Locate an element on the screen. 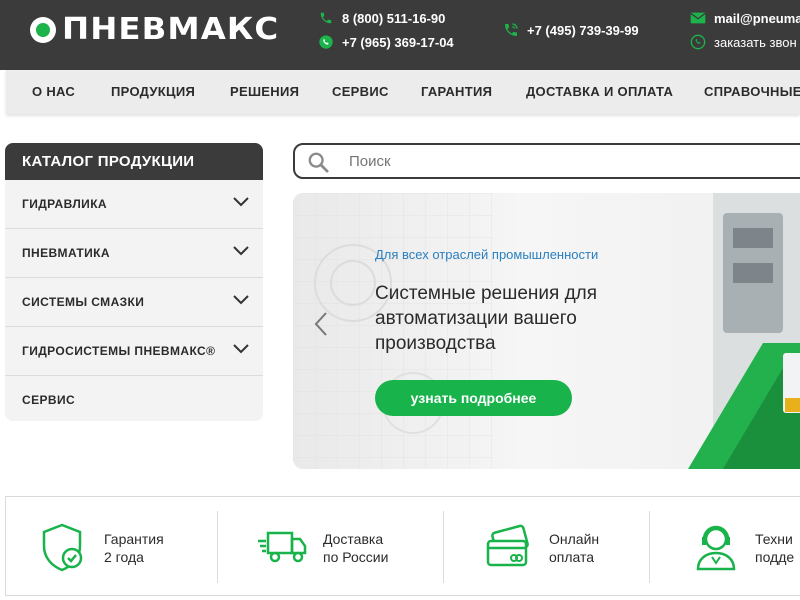  catalog-item-label: ГИДРАВЛИКА is located at coordinates (64, 204).